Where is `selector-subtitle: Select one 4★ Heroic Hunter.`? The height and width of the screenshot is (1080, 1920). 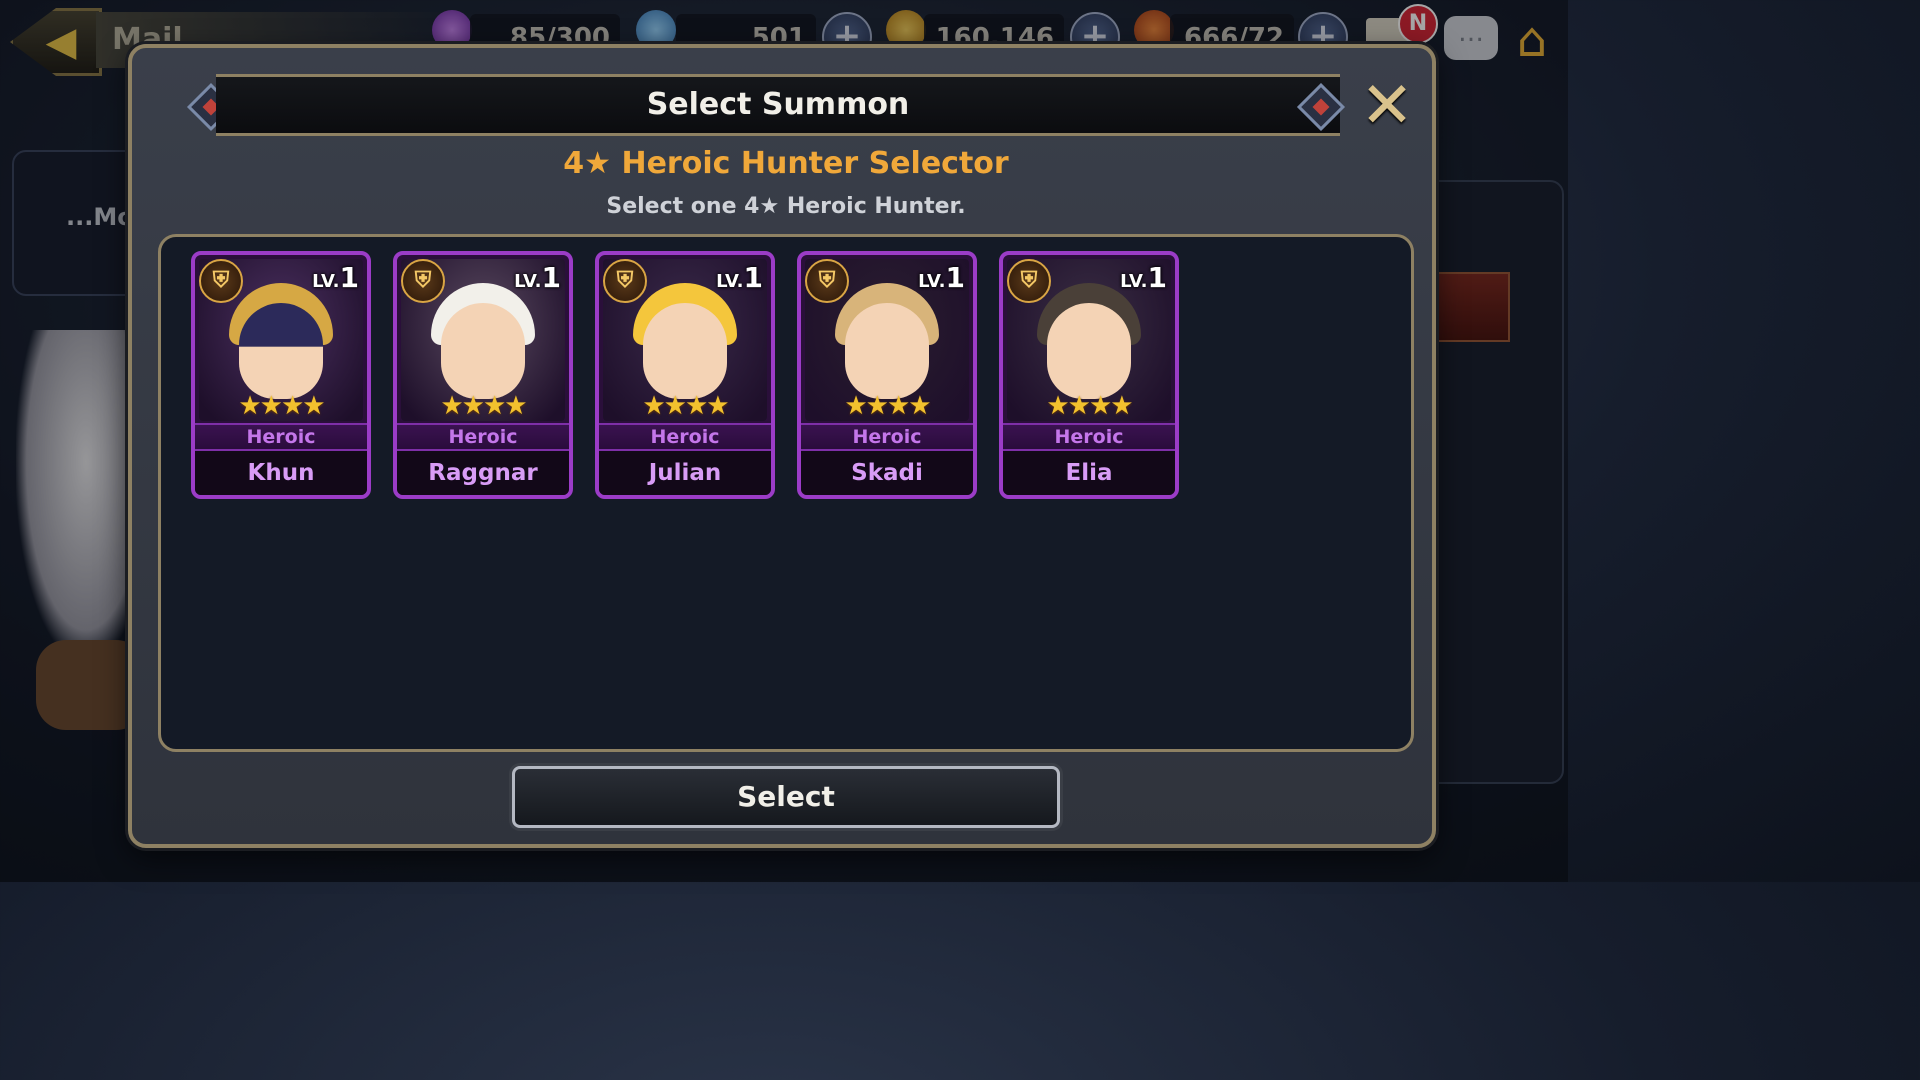 selector-subtitle: Select one 4★ Heroic Hunter. is located at coordinates (786, 206).